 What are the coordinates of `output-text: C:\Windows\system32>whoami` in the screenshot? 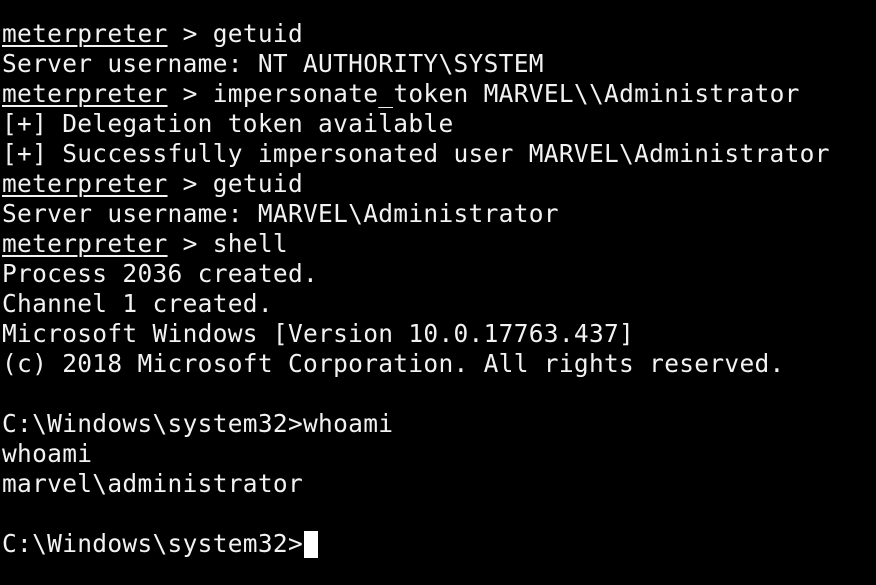 It's located at (198, 423).